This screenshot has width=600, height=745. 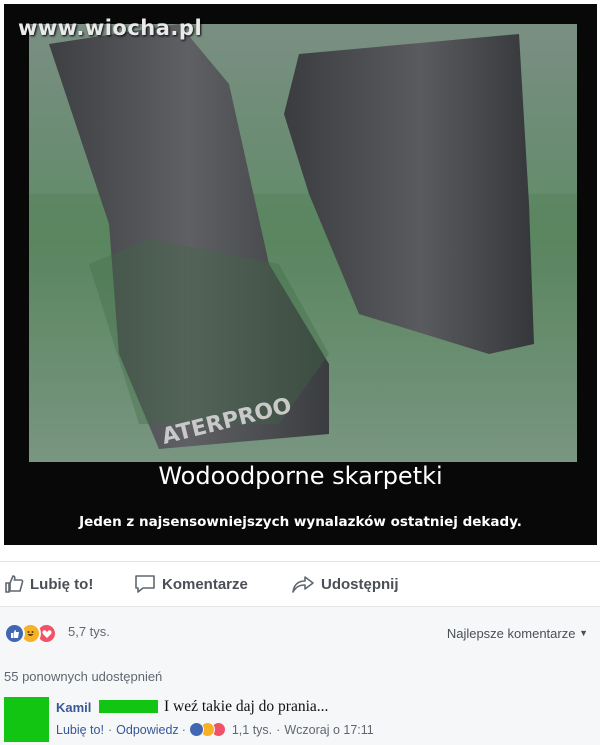 What do you see at coordinates (73, 707) in the screenshot?
I see `comment-author: Kamil` at bounding box center [73, 707].